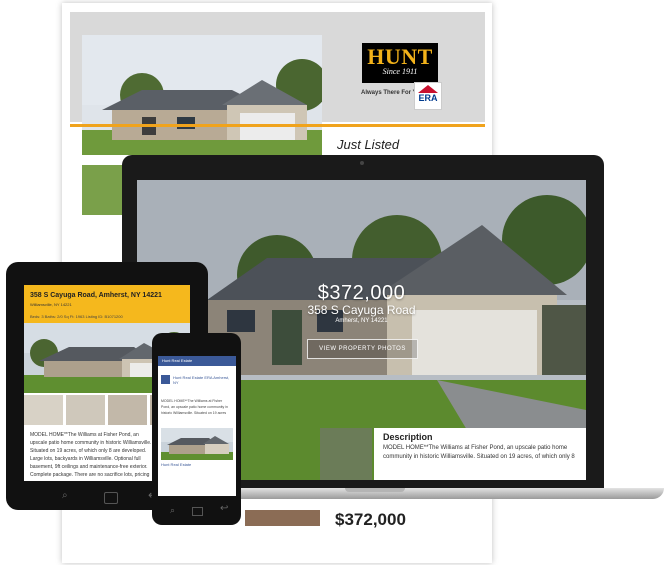 The image size is (664, 565). Describe the element at coordinates (408, 437) in the screenshot. I see `description-title: Description` at that location.